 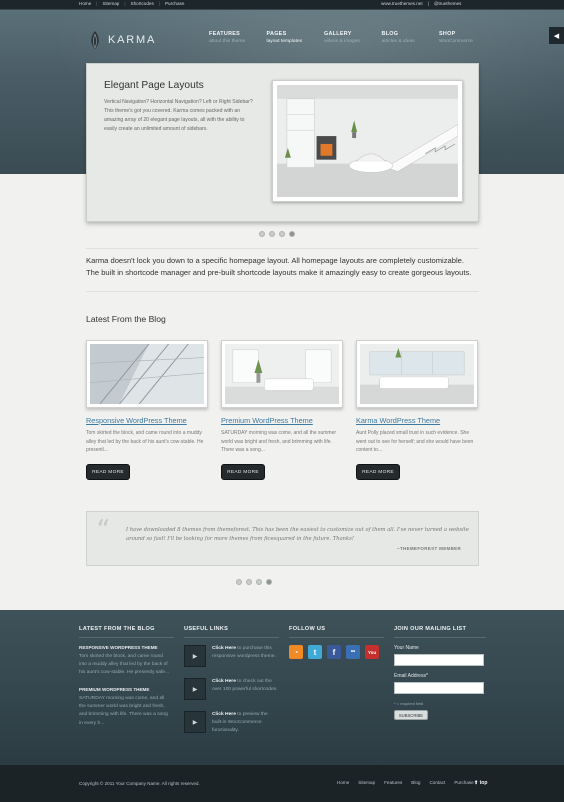 I want to click on top-right-links: www.truethemes.net | @truethemes, so click(x=421, y=3).